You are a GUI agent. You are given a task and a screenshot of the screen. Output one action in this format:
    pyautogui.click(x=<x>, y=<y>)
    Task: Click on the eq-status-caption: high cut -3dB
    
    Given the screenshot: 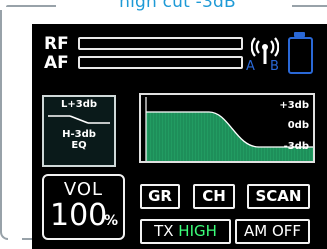 What is the action you would take?
    pyautogui.click(x=177, y=6)
    